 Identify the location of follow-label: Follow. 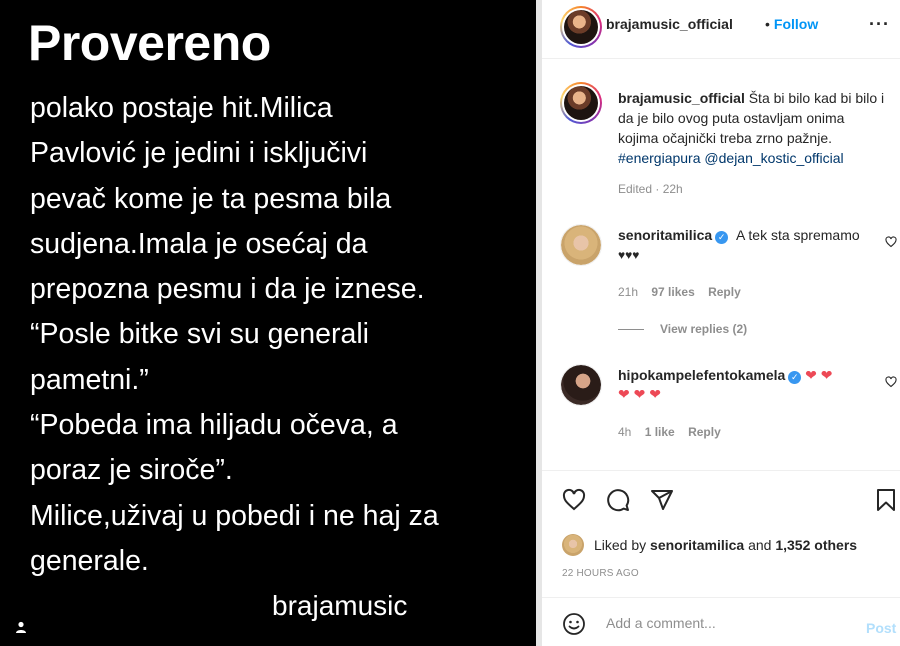
(796, 24).